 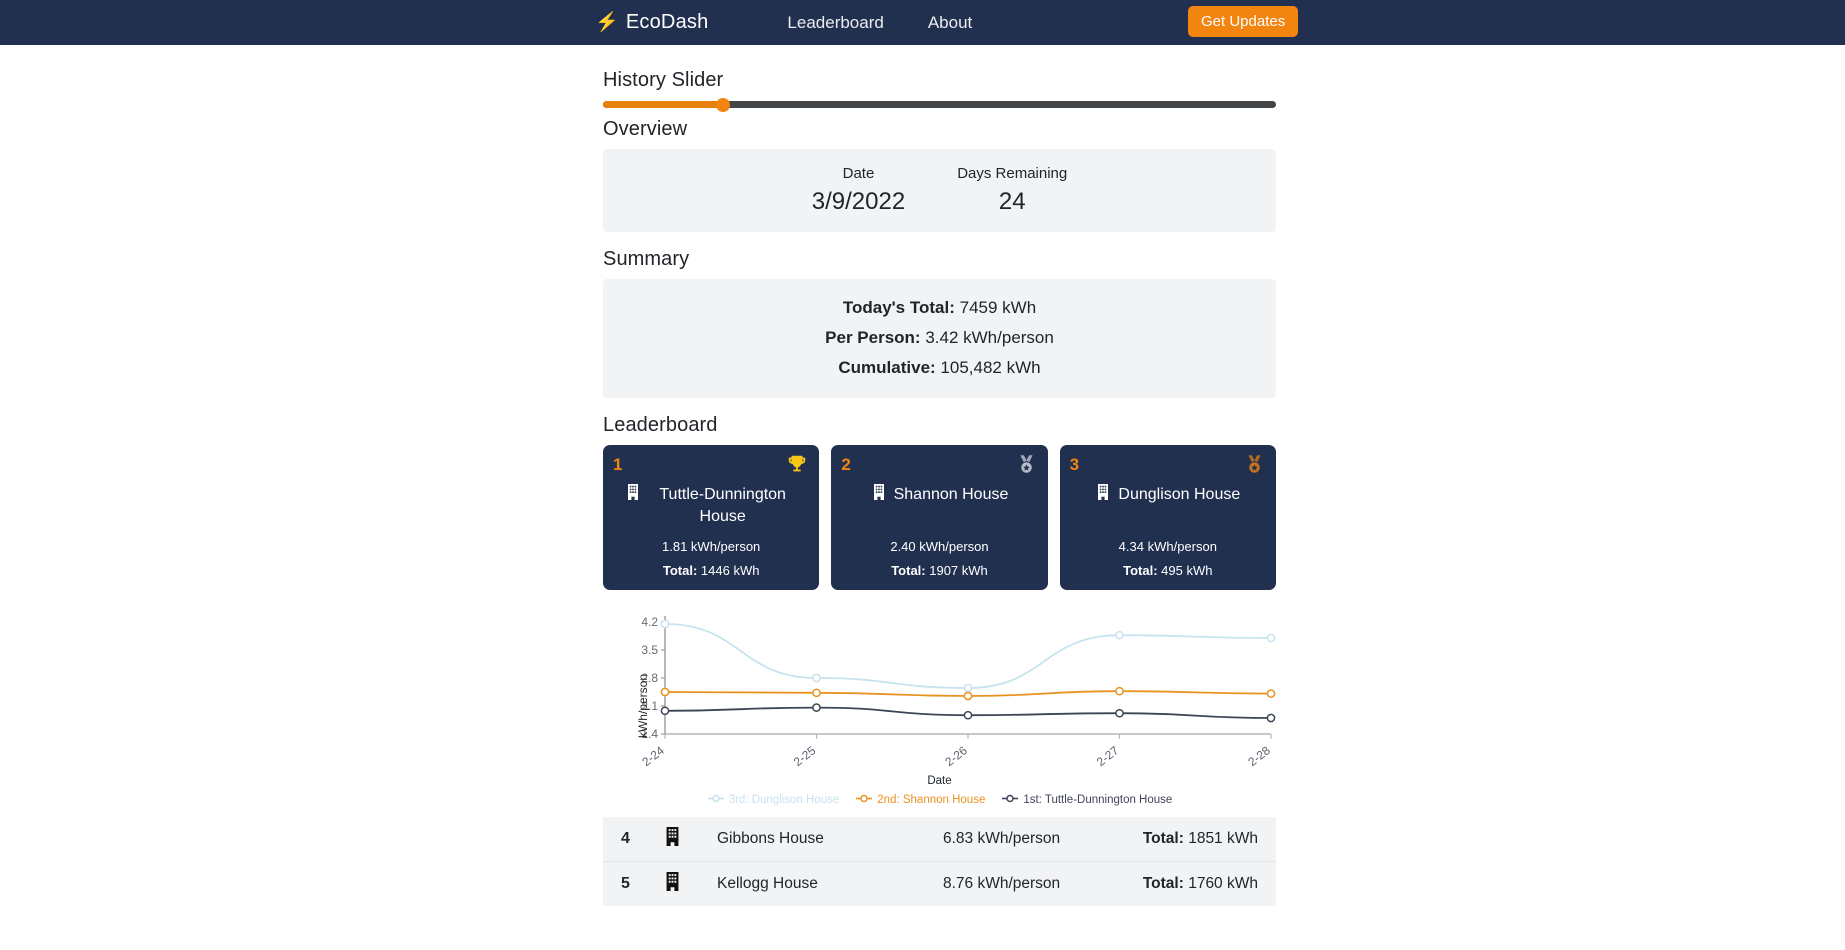 What do you see at coordinates (1108, 756) in the screenshot?
I see `svg-text: 2-27` at bounding box center [1108, 756].